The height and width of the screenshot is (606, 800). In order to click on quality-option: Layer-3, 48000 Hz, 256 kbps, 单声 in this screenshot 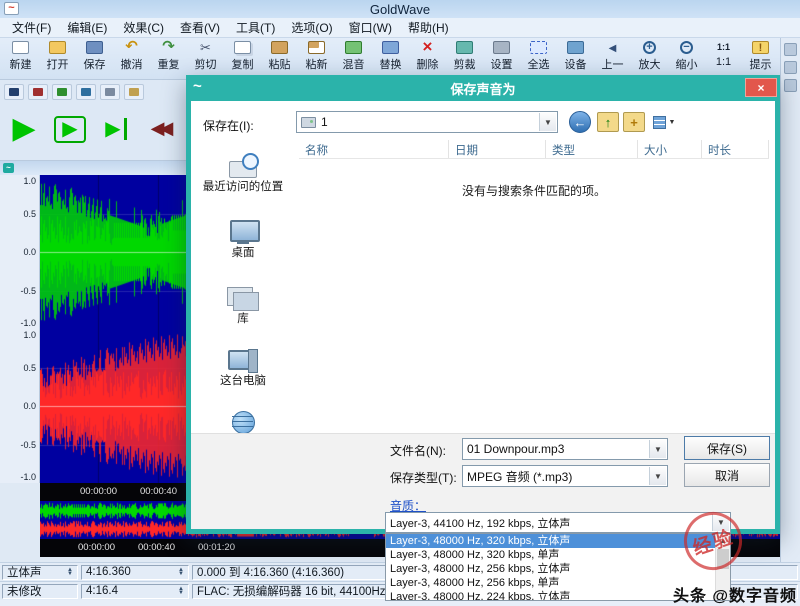, I will do `click(550, 583)`.